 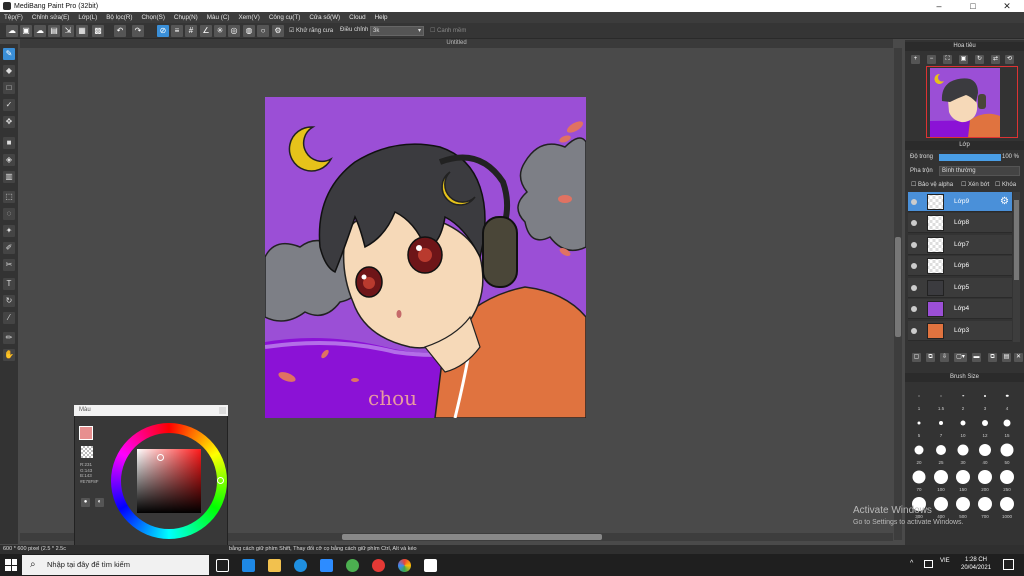 What do you see at coordinates (285, 17) in the screenshot?
I see `menu-tools: Công cụ(T)` at bounding box center [285, 17].